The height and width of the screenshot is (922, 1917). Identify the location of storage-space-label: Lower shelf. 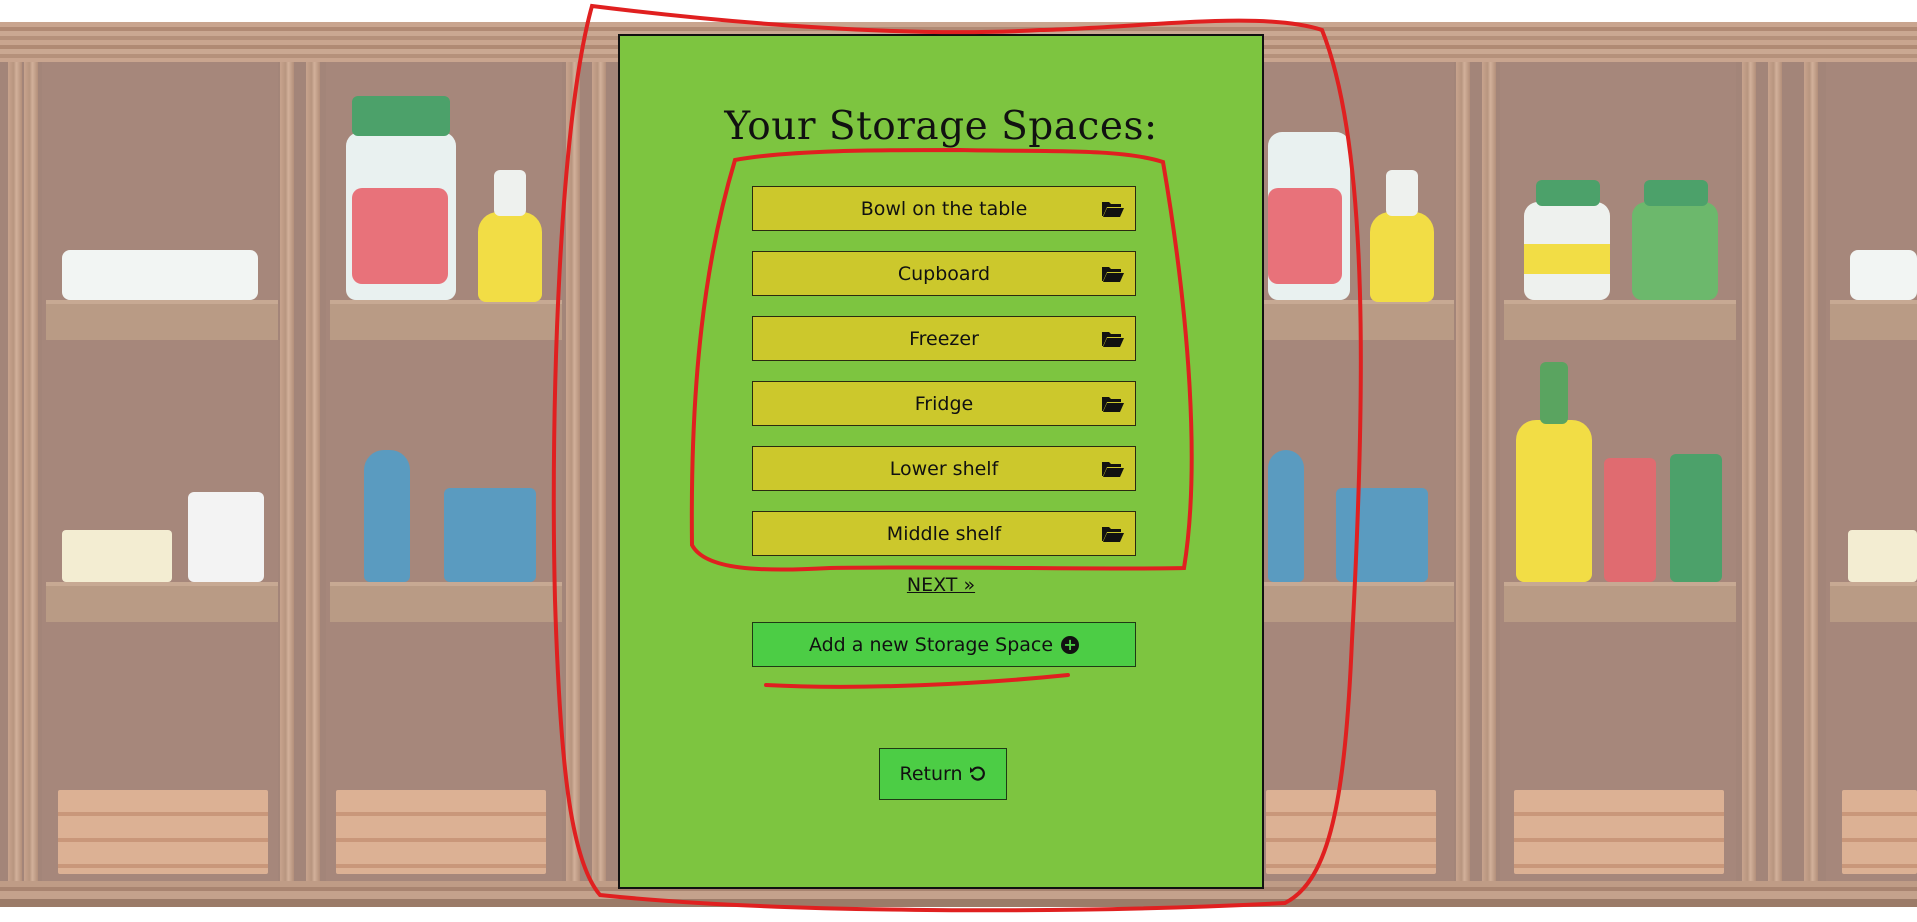
(944, 468).